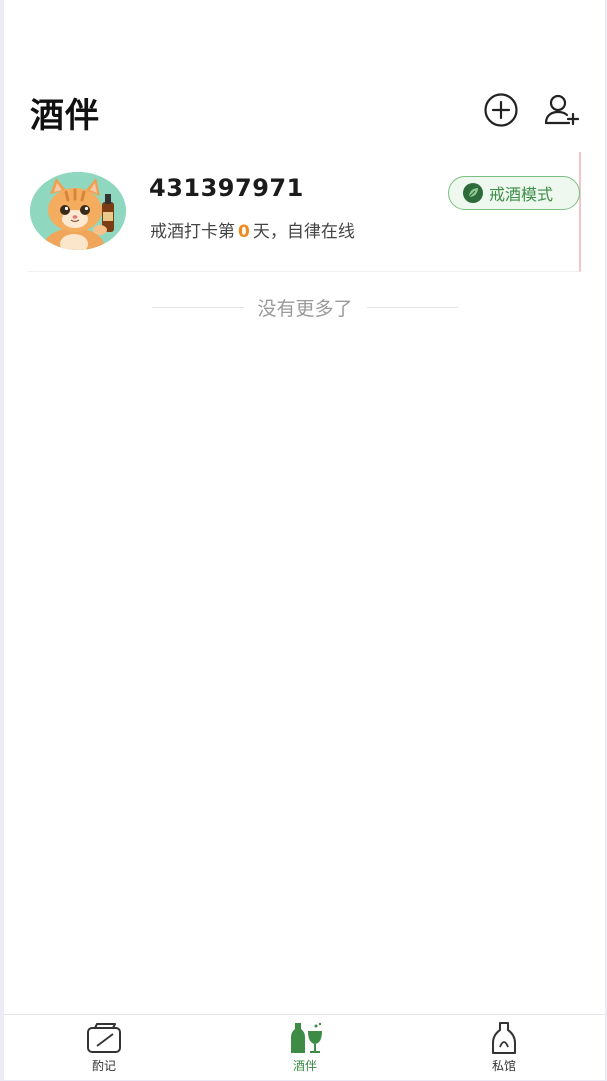 The height and width of the screenshot is (1081, 607). I want to click on tab-private-cellar: 私馆, so click(504, 1048).